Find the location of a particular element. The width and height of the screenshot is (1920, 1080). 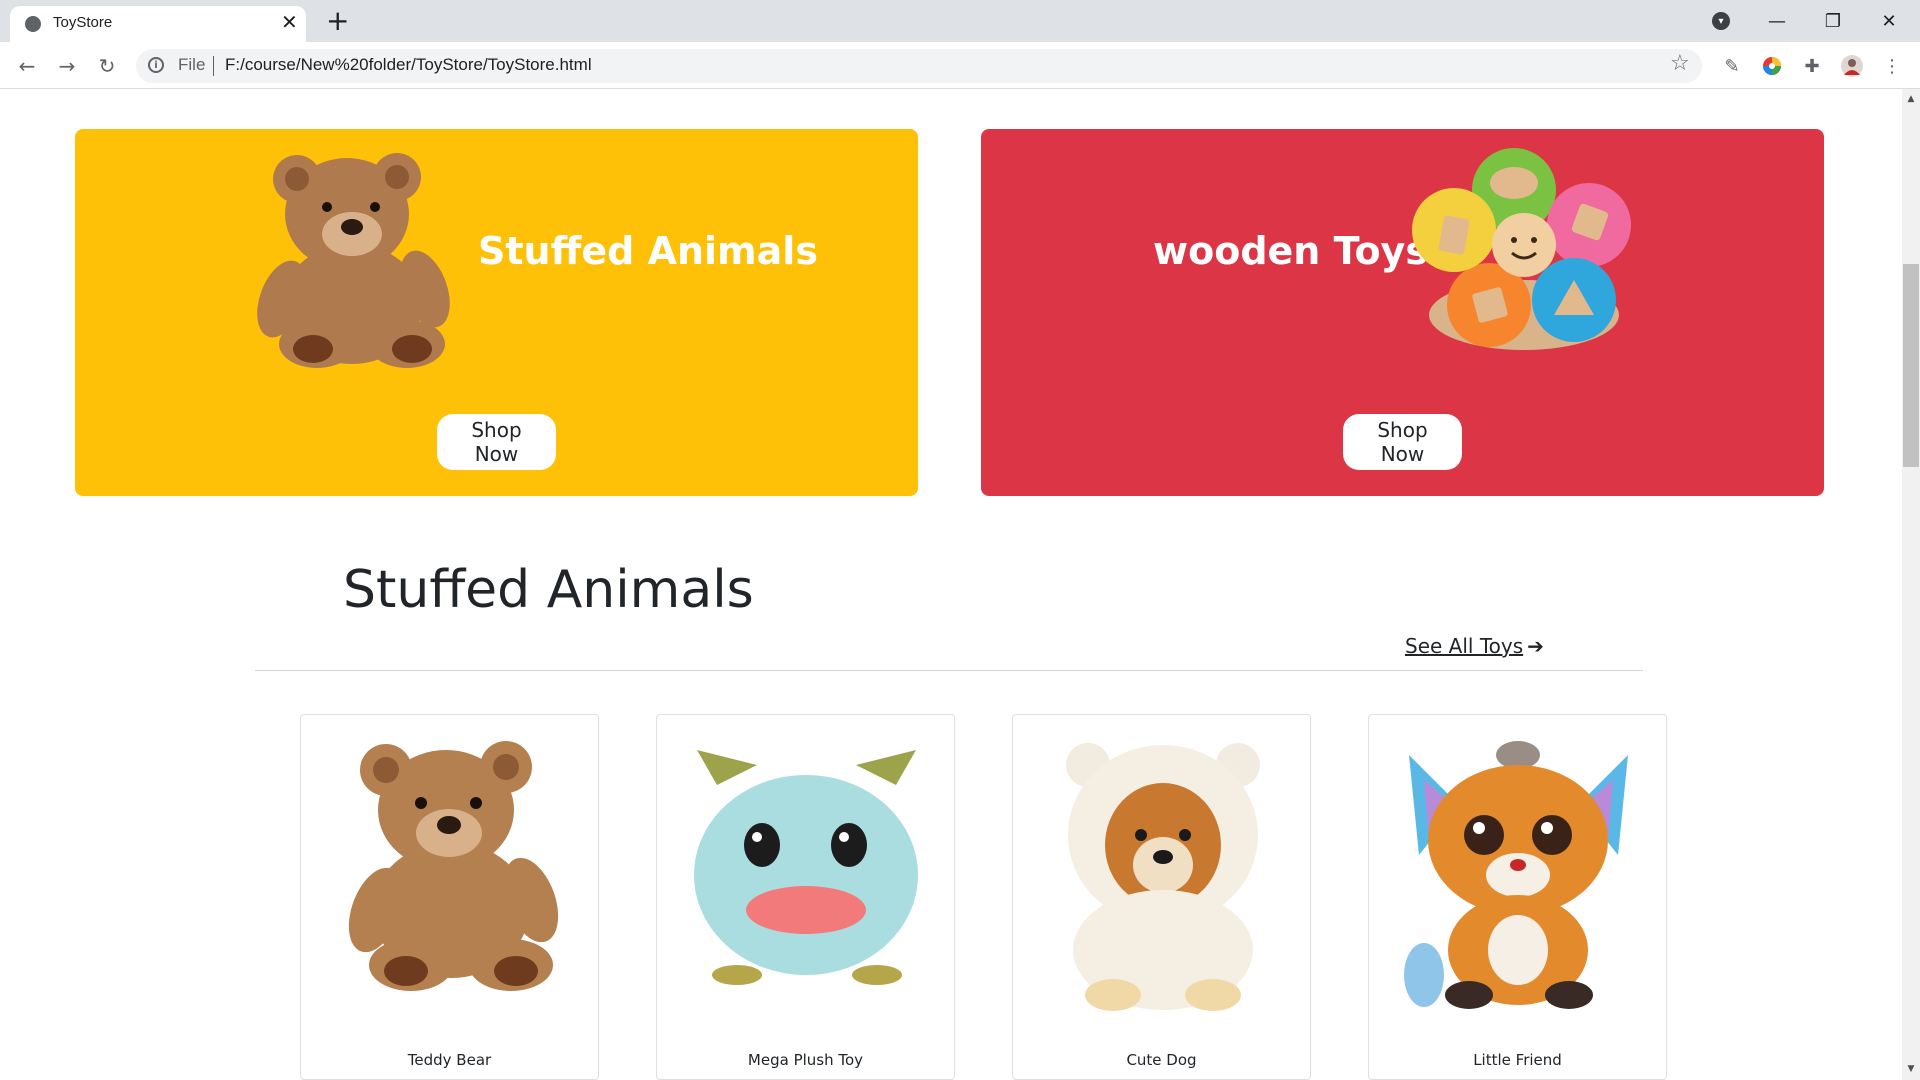

scroll-up-icon: ▲ is located at coordinates (1911, 99).